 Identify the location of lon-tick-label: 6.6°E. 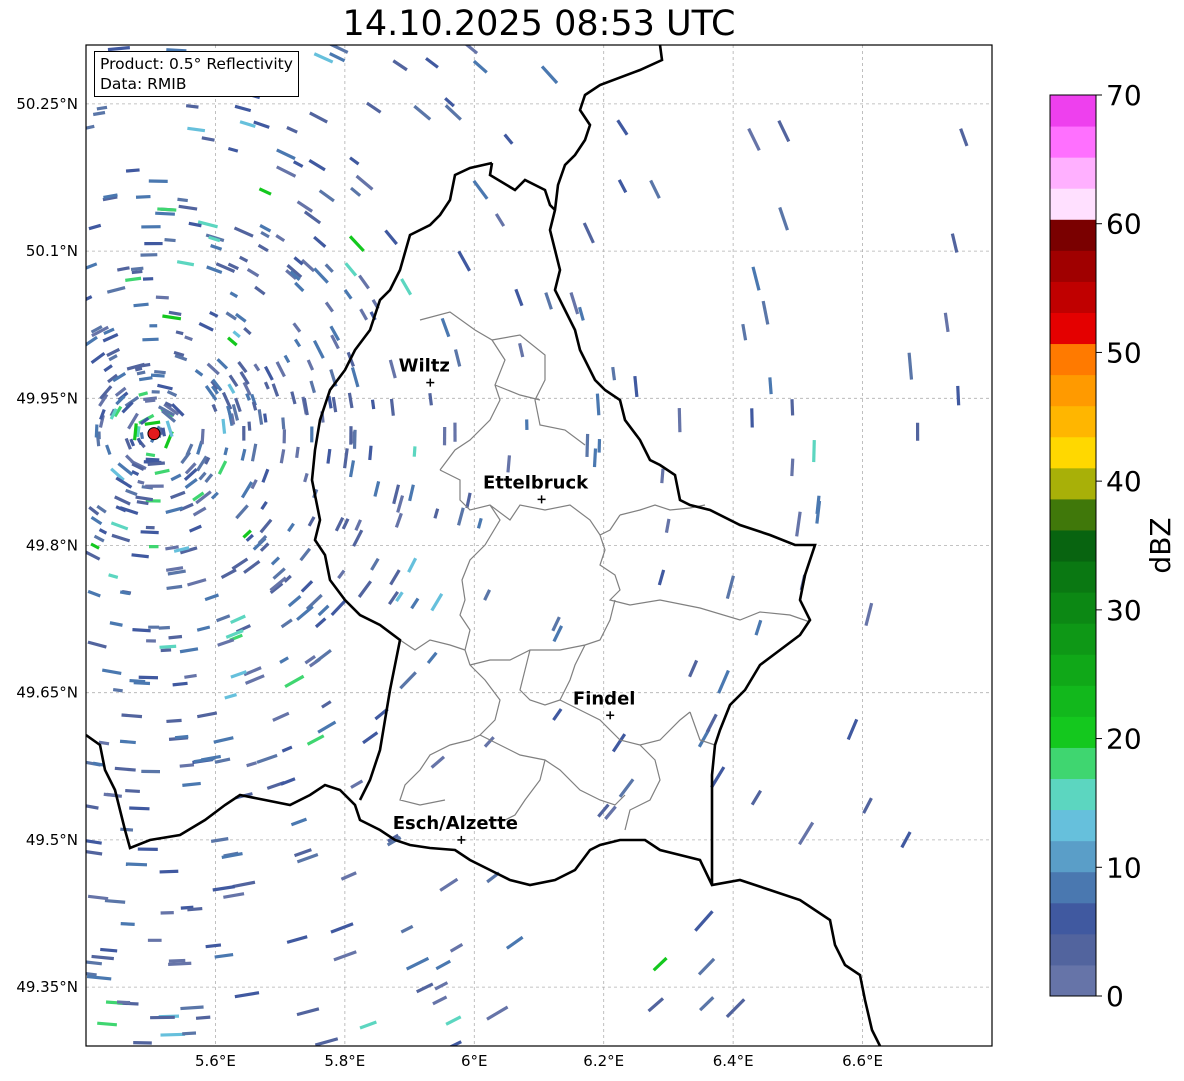
(862, 1061).